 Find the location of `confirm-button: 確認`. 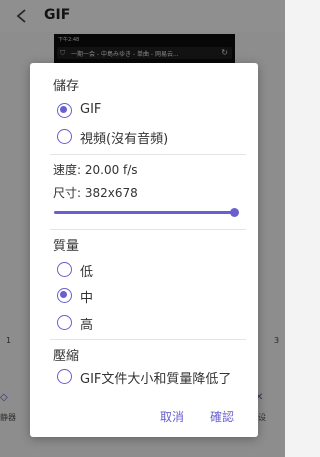

confirm-button: 確認 is located at coordinates (222, 416).